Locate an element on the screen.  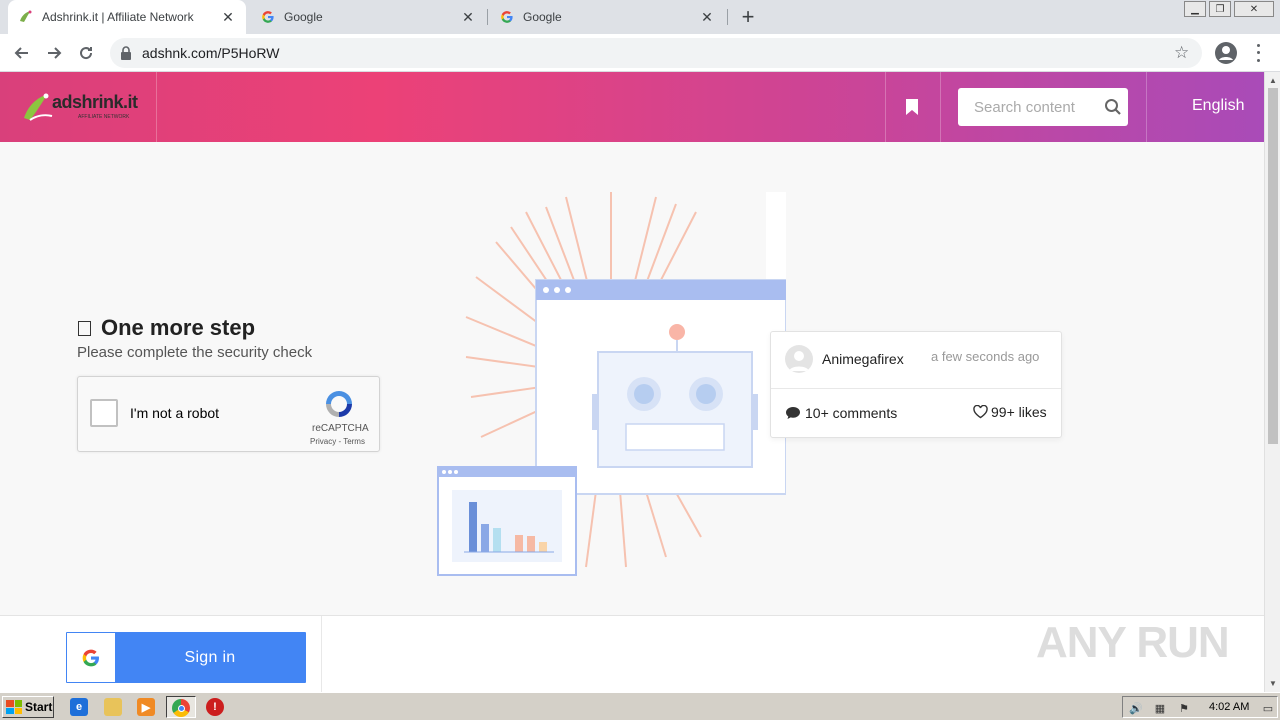
search-input: Search content is located at coordinates (1043, 107).